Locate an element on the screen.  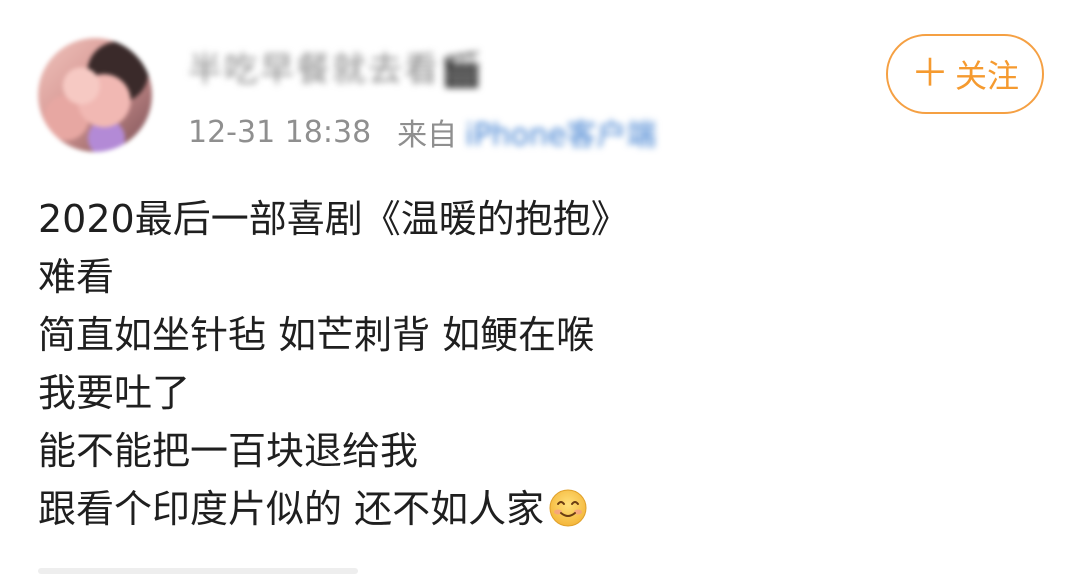
follow-label: 关注 is located at coordinates (987, 76).